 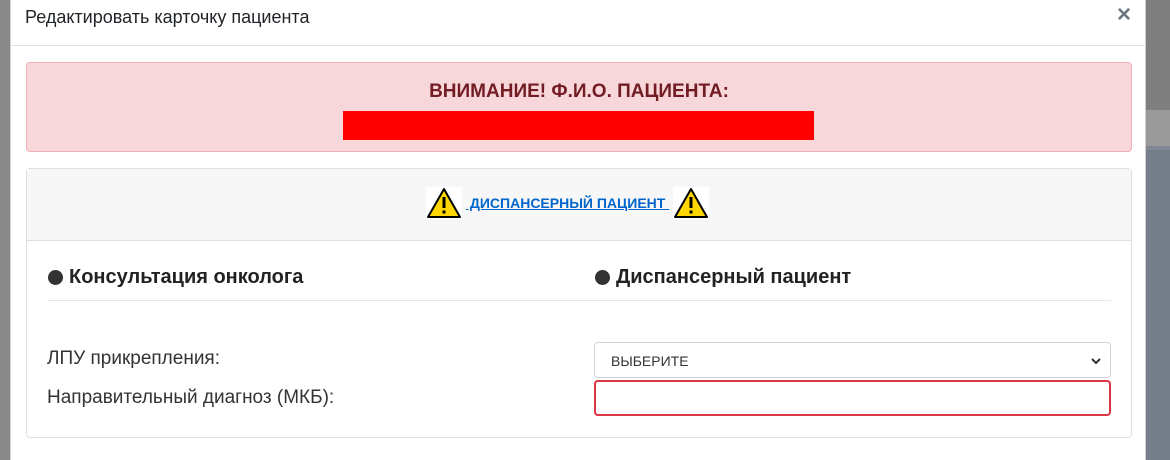 I want to click on dispensary-header: ДИСПАНСЕРНЫЙ ПАЦИЕНТ, so click(x=568, y=203).